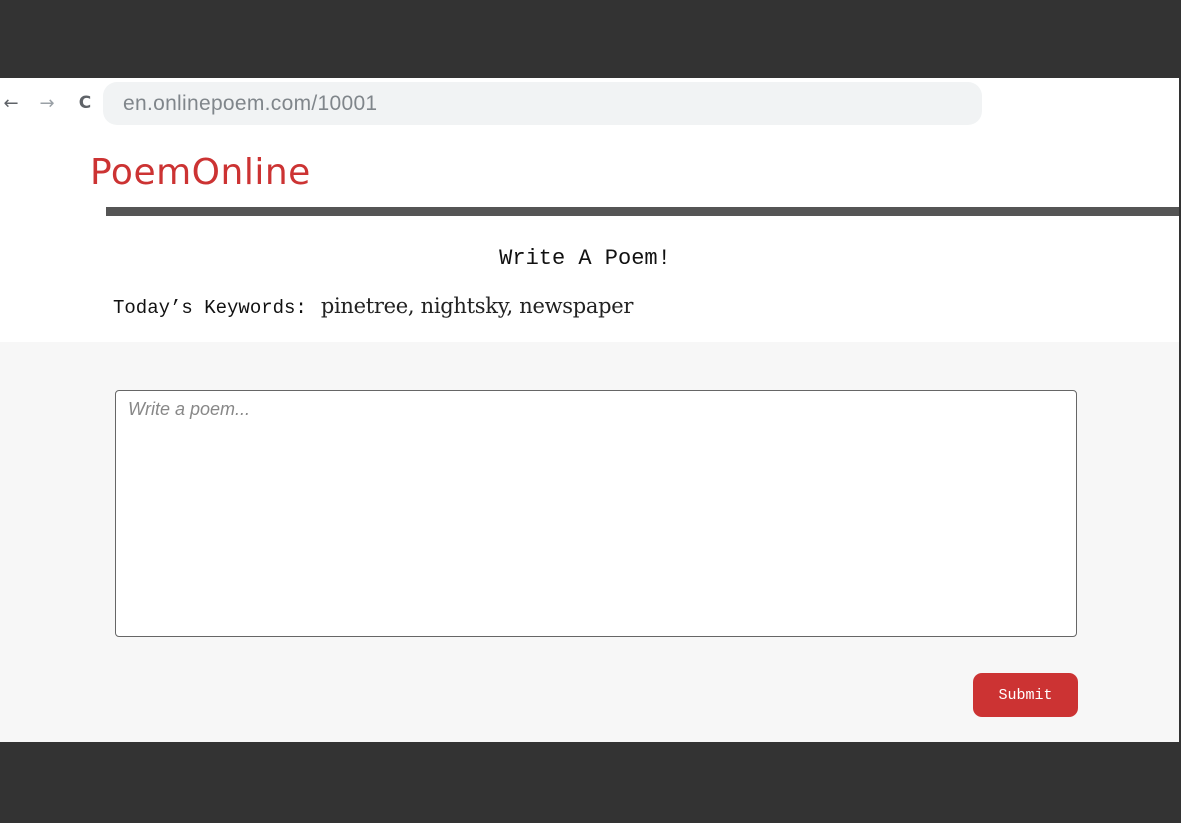 This screenshot has width=1181, height=823. I want to click on keywords-value: pinetree, nightsky, newspaper, so click(477, 306).